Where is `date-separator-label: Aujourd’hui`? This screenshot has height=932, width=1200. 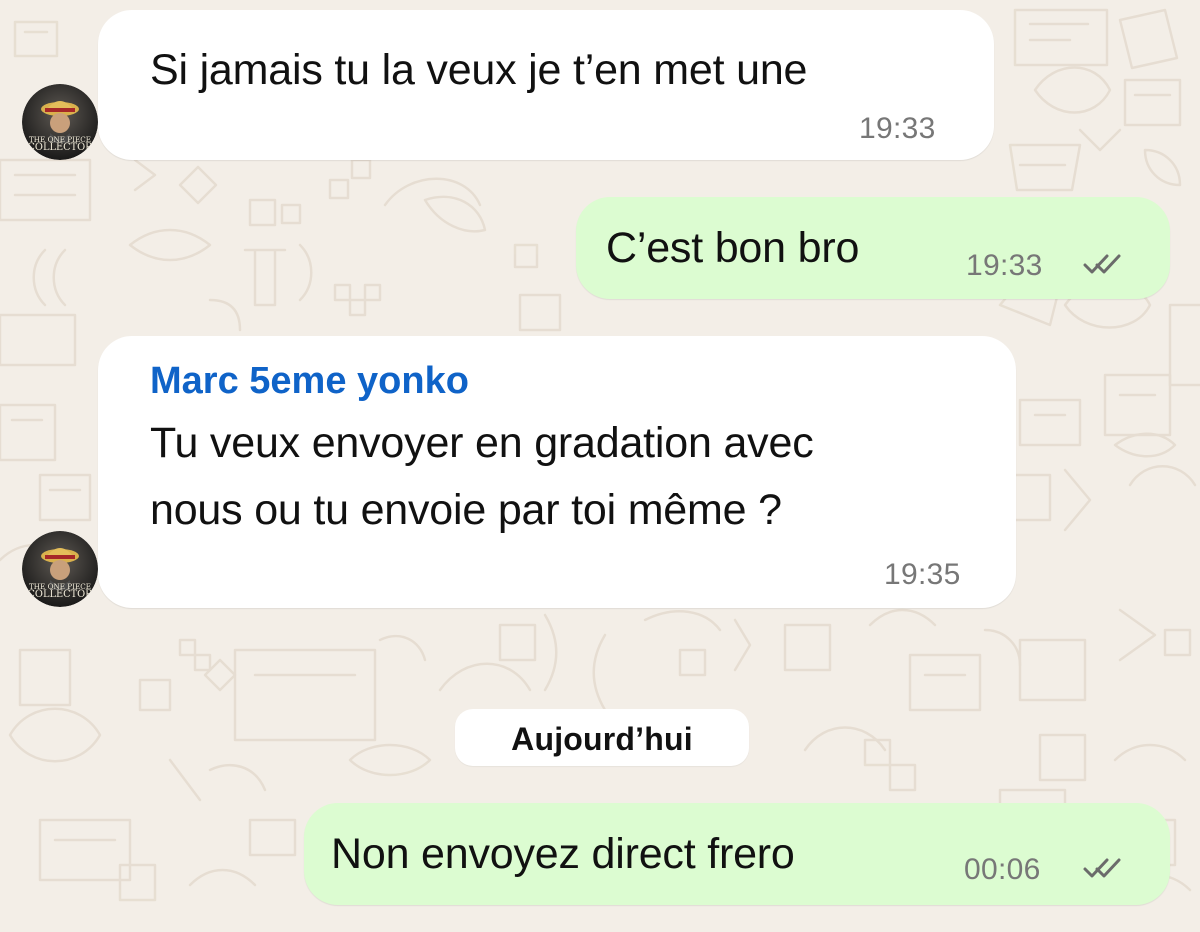 date-separator-label: Aujourd’hui is located at coordinates (602, 739).